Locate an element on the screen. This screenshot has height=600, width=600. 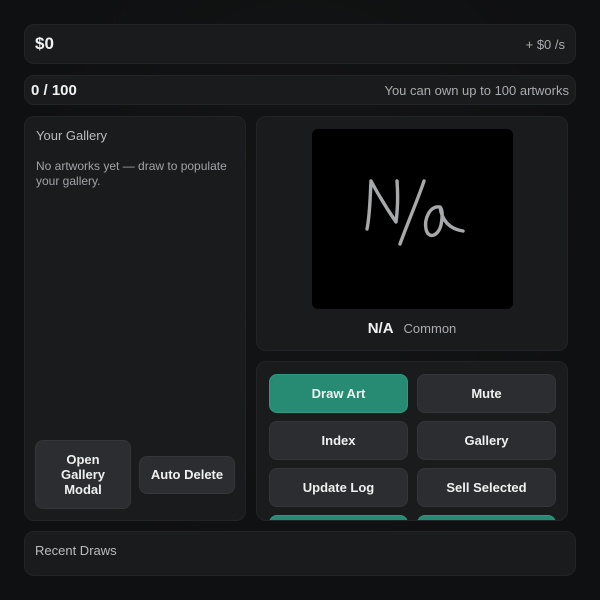
drawing-canvas is located at coordinates (412, 219).